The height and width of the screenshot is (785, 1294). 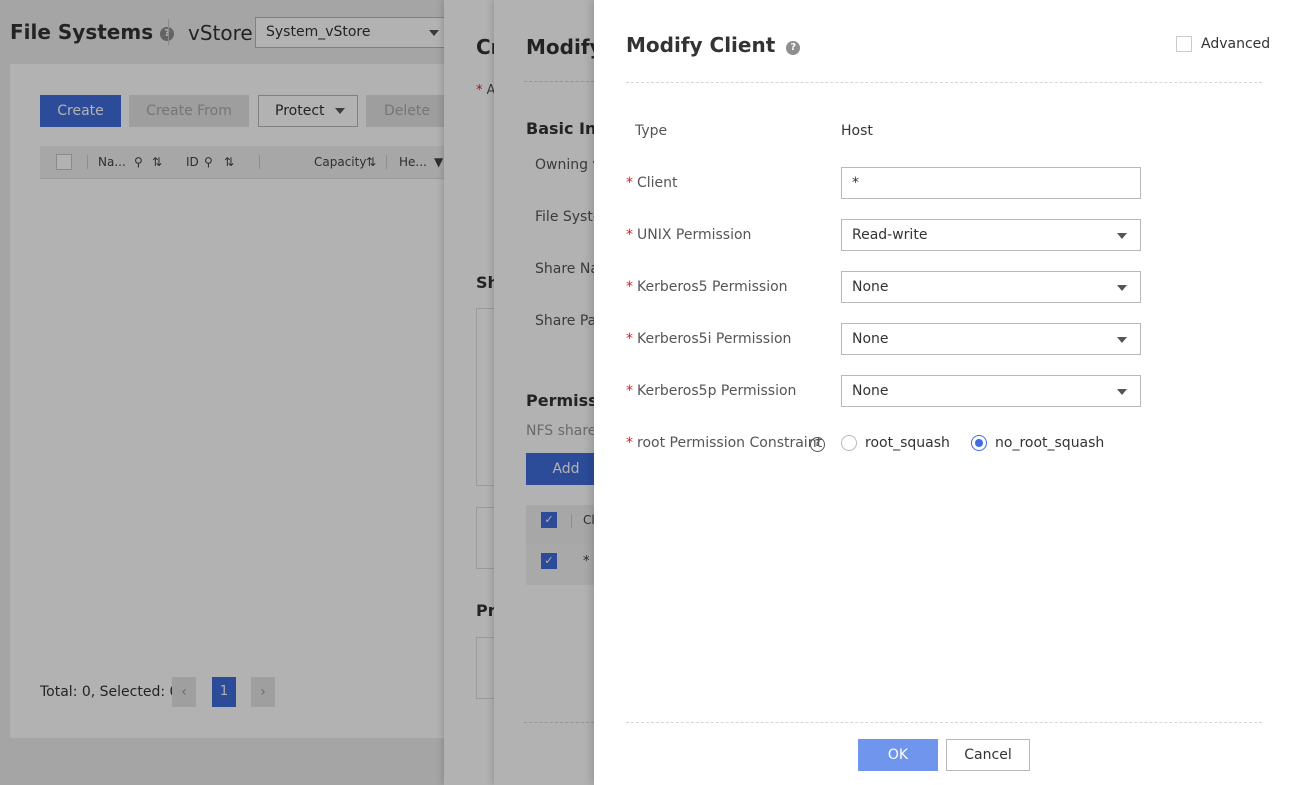 I want to click on kerberos5-permission-value: None, so click(x=870, y=287).